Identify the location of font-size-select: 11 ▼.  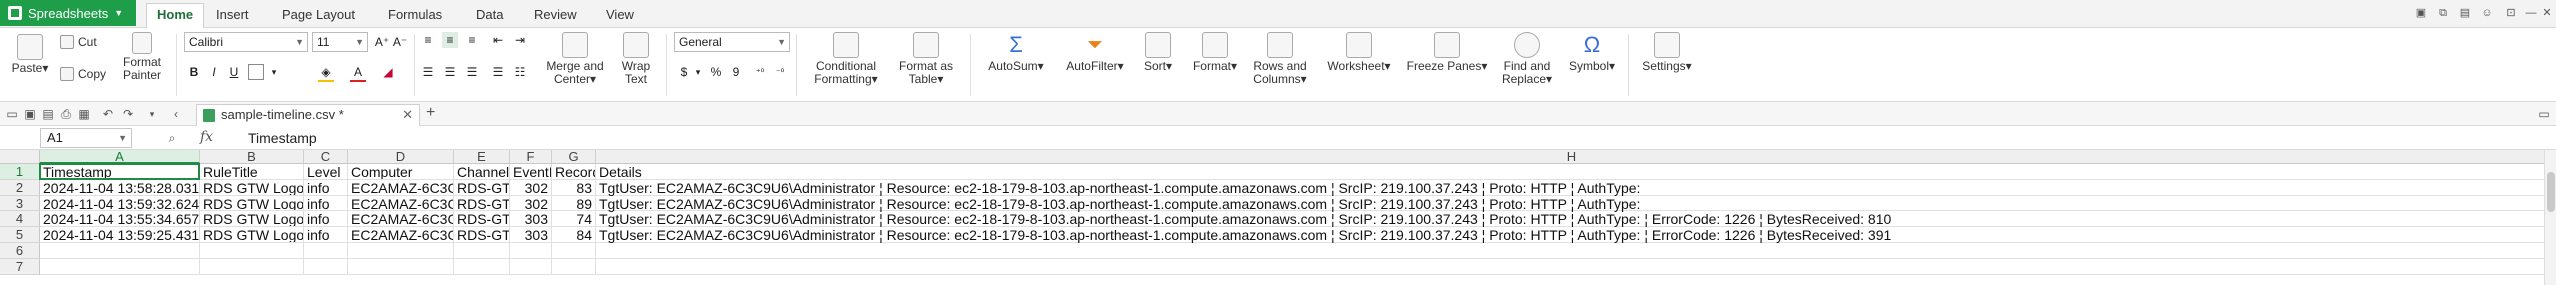
(340, 42).